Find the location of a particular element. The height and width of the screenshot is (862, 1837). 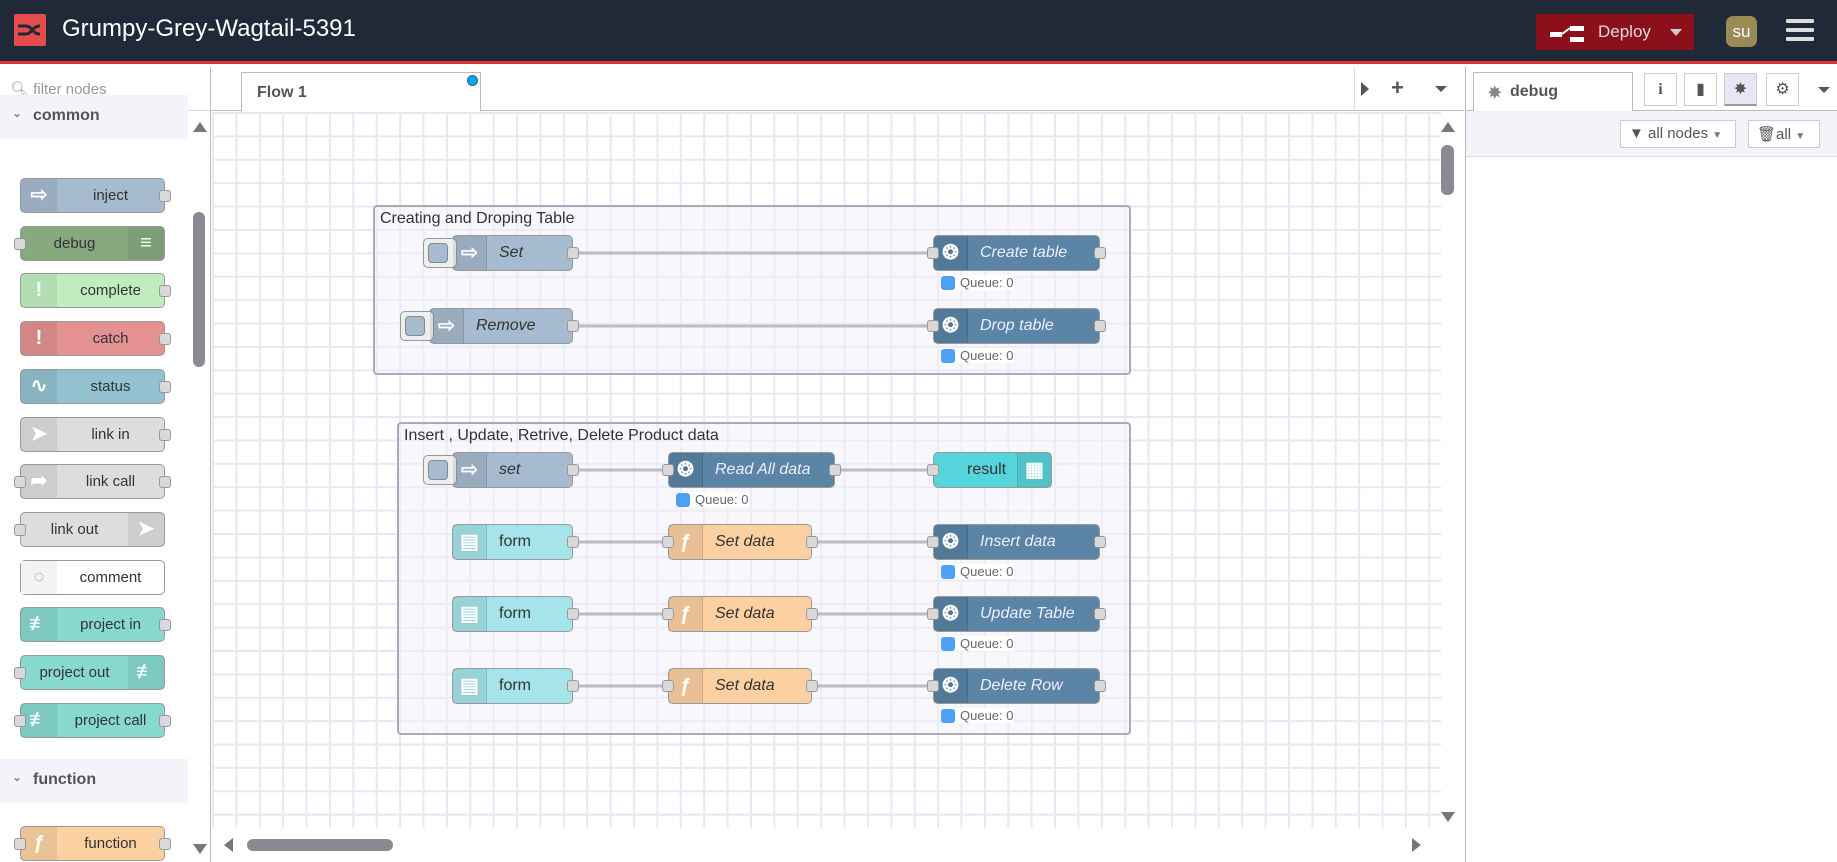

palette-node-project-out: ≢ project out is located at coordinates (89, 672).